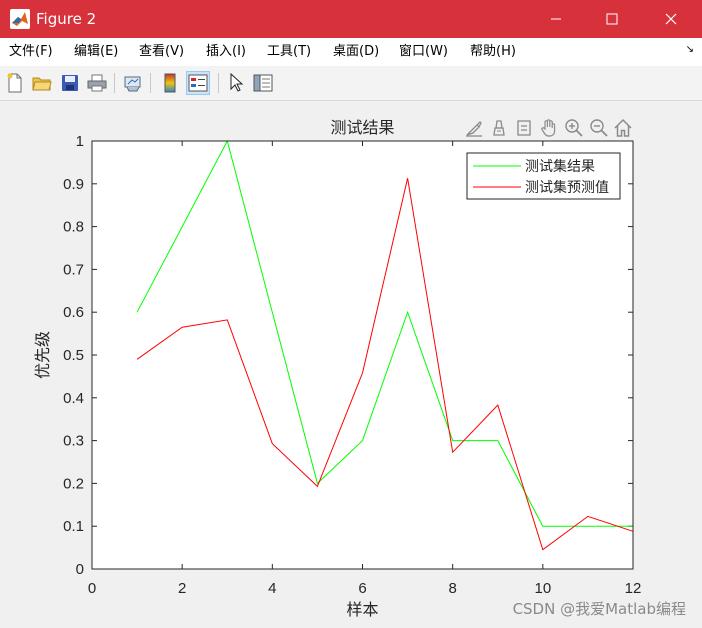 This screenshot has width=702, height=628. What do you see at coordinates (66, 19) in the screenshot?
I see `window-title: Figure 2` at bounding box center [66, 19].